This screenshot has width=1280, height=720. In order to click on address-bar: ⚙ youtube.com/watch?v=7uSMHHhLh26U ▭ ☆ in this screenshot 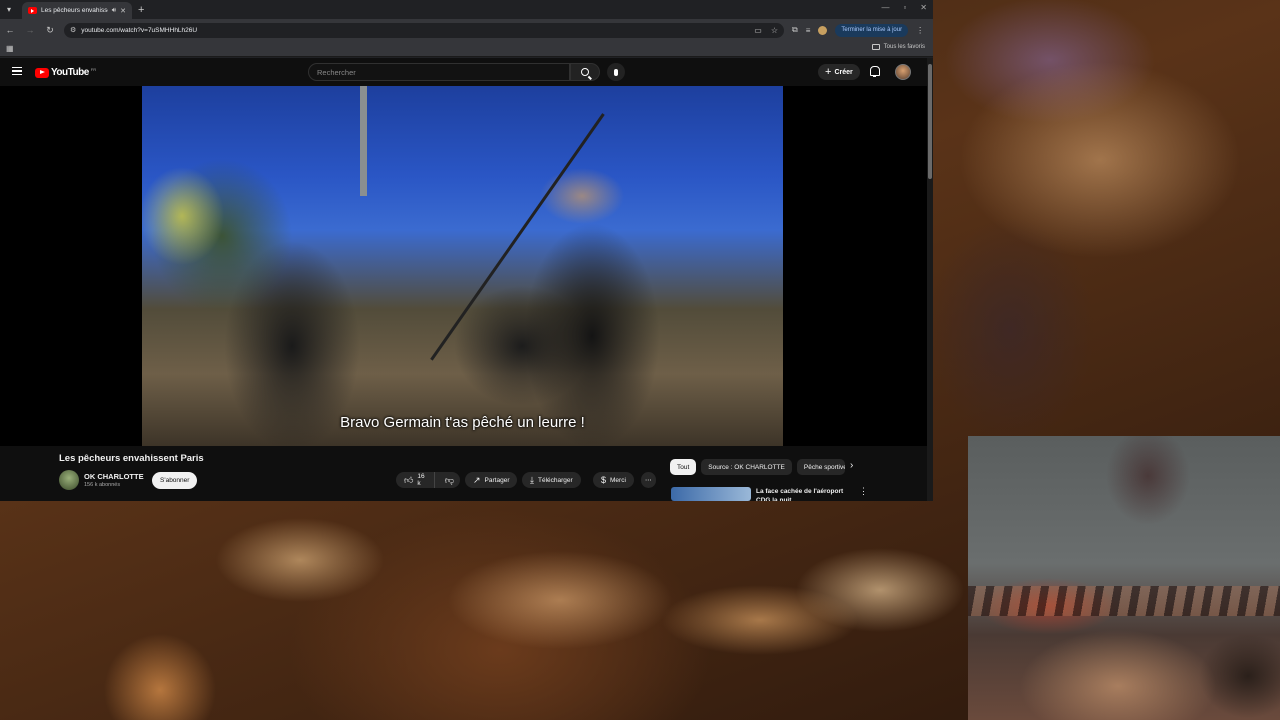, I will do `click(424, 30)`.